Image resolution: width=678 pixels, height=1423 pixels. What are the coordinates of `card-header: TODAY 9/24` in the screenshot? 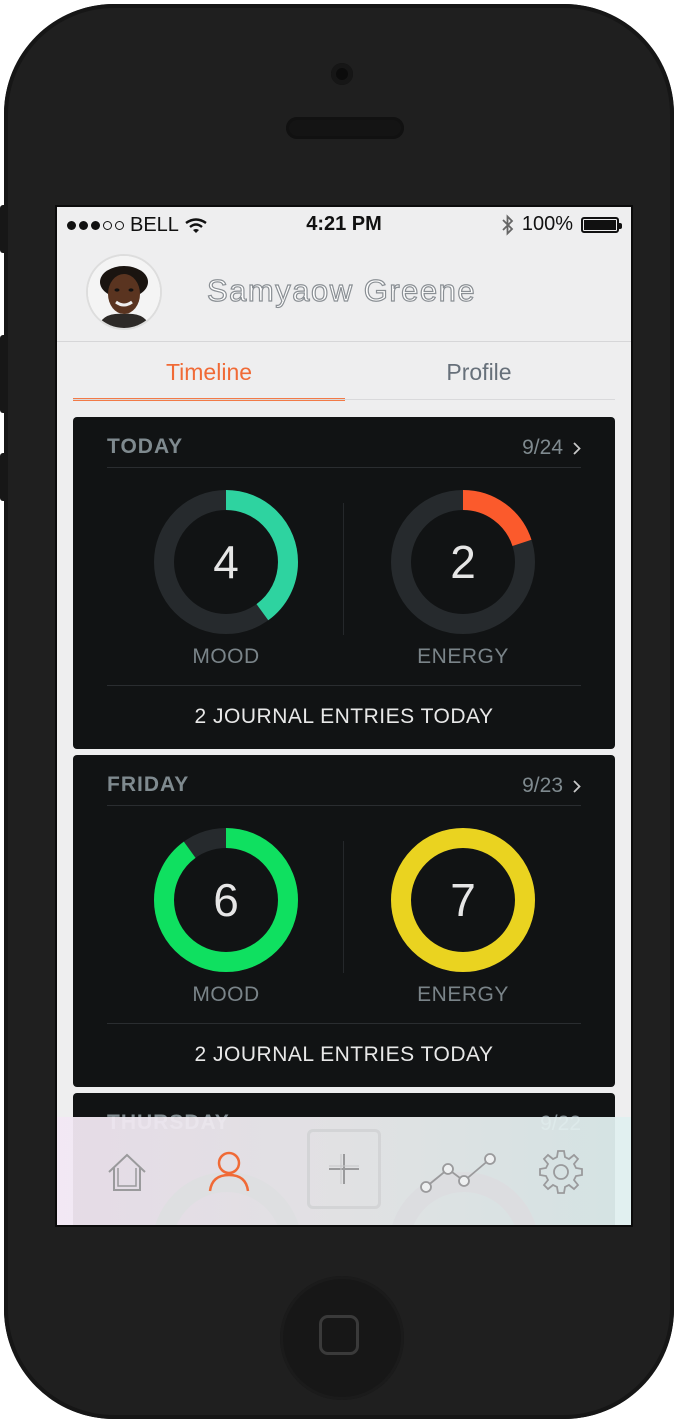 It's located at (344, 449).